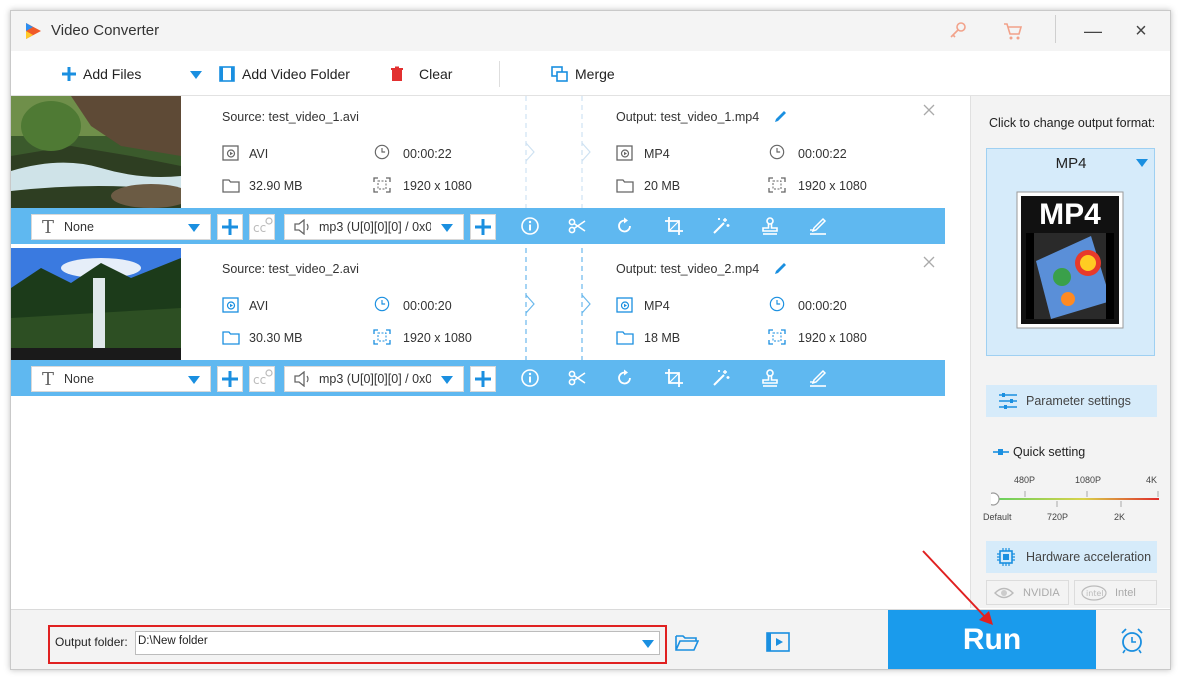  Describe the element at coordinates (662, 338) in the screenshot. I see `output-size: 18 MB` at that location.